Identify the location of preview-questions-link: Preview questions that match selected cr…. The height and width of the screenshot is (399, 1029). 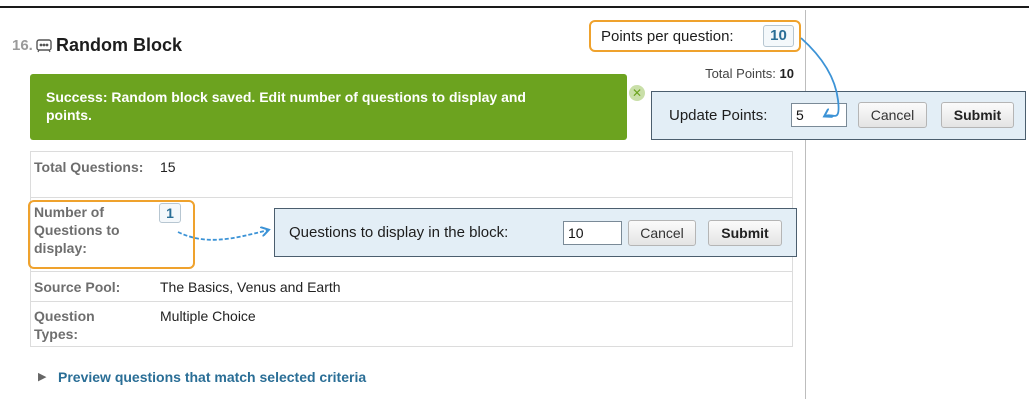
(212, 377).